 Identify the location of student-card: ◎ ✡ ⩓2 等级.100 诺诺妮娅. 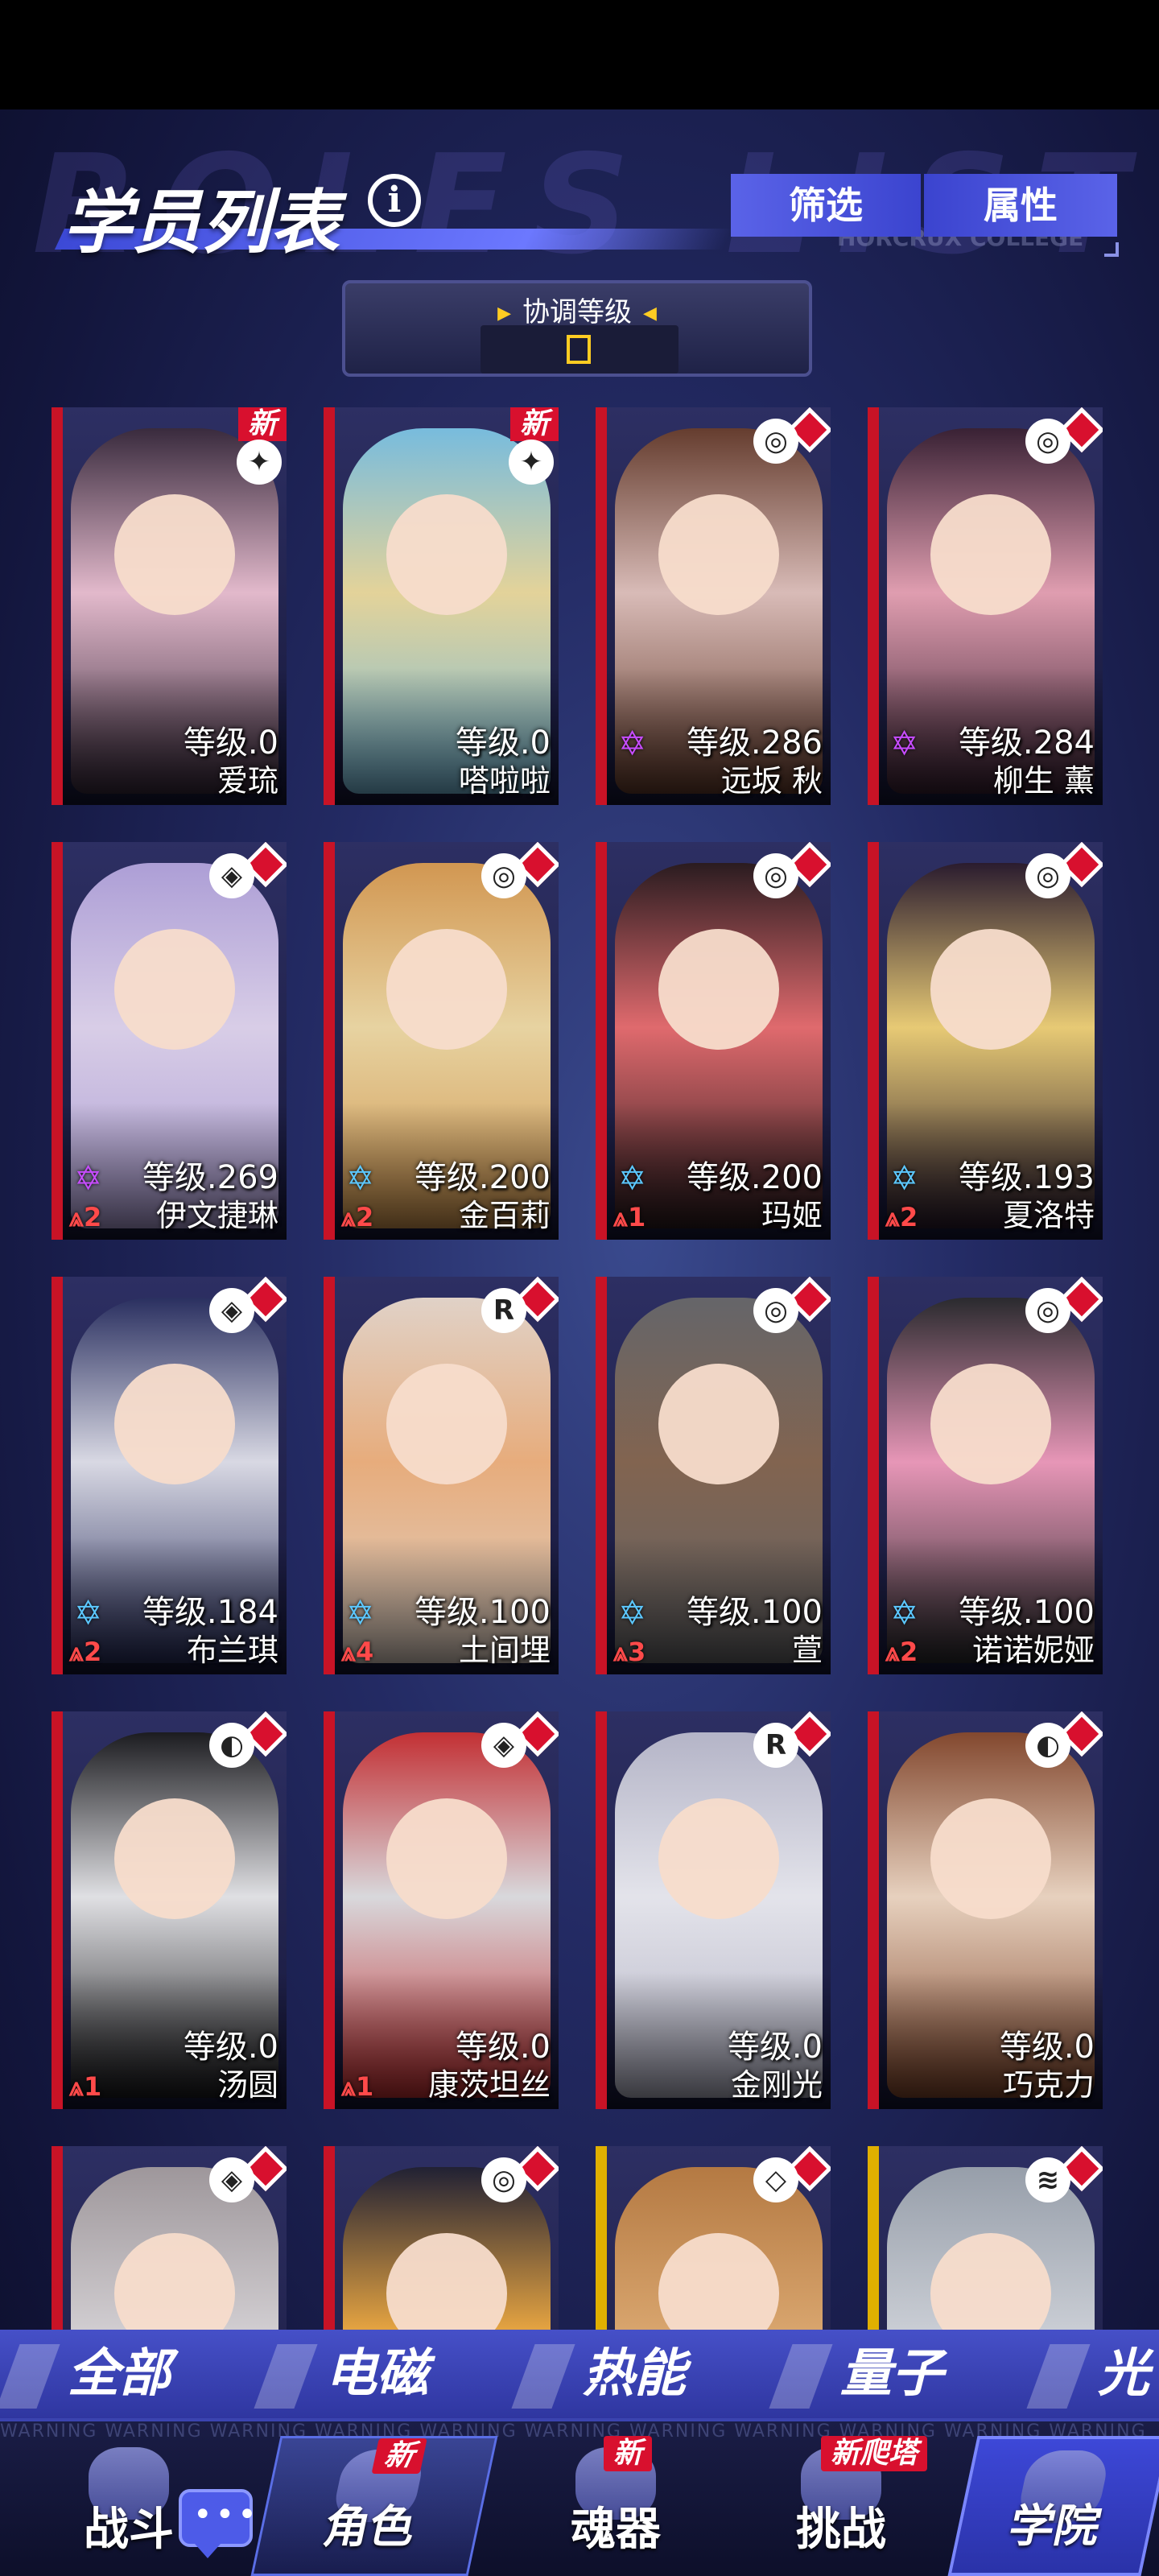
(985, 1475).